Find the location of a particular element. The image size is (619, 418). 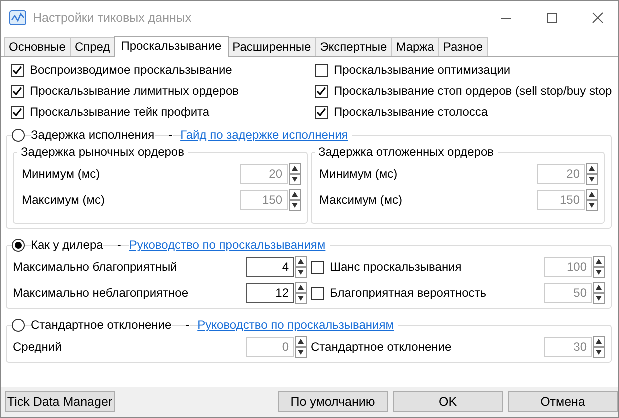

radio-label: Стандартное отклонение is located at coordinates (101, 325).